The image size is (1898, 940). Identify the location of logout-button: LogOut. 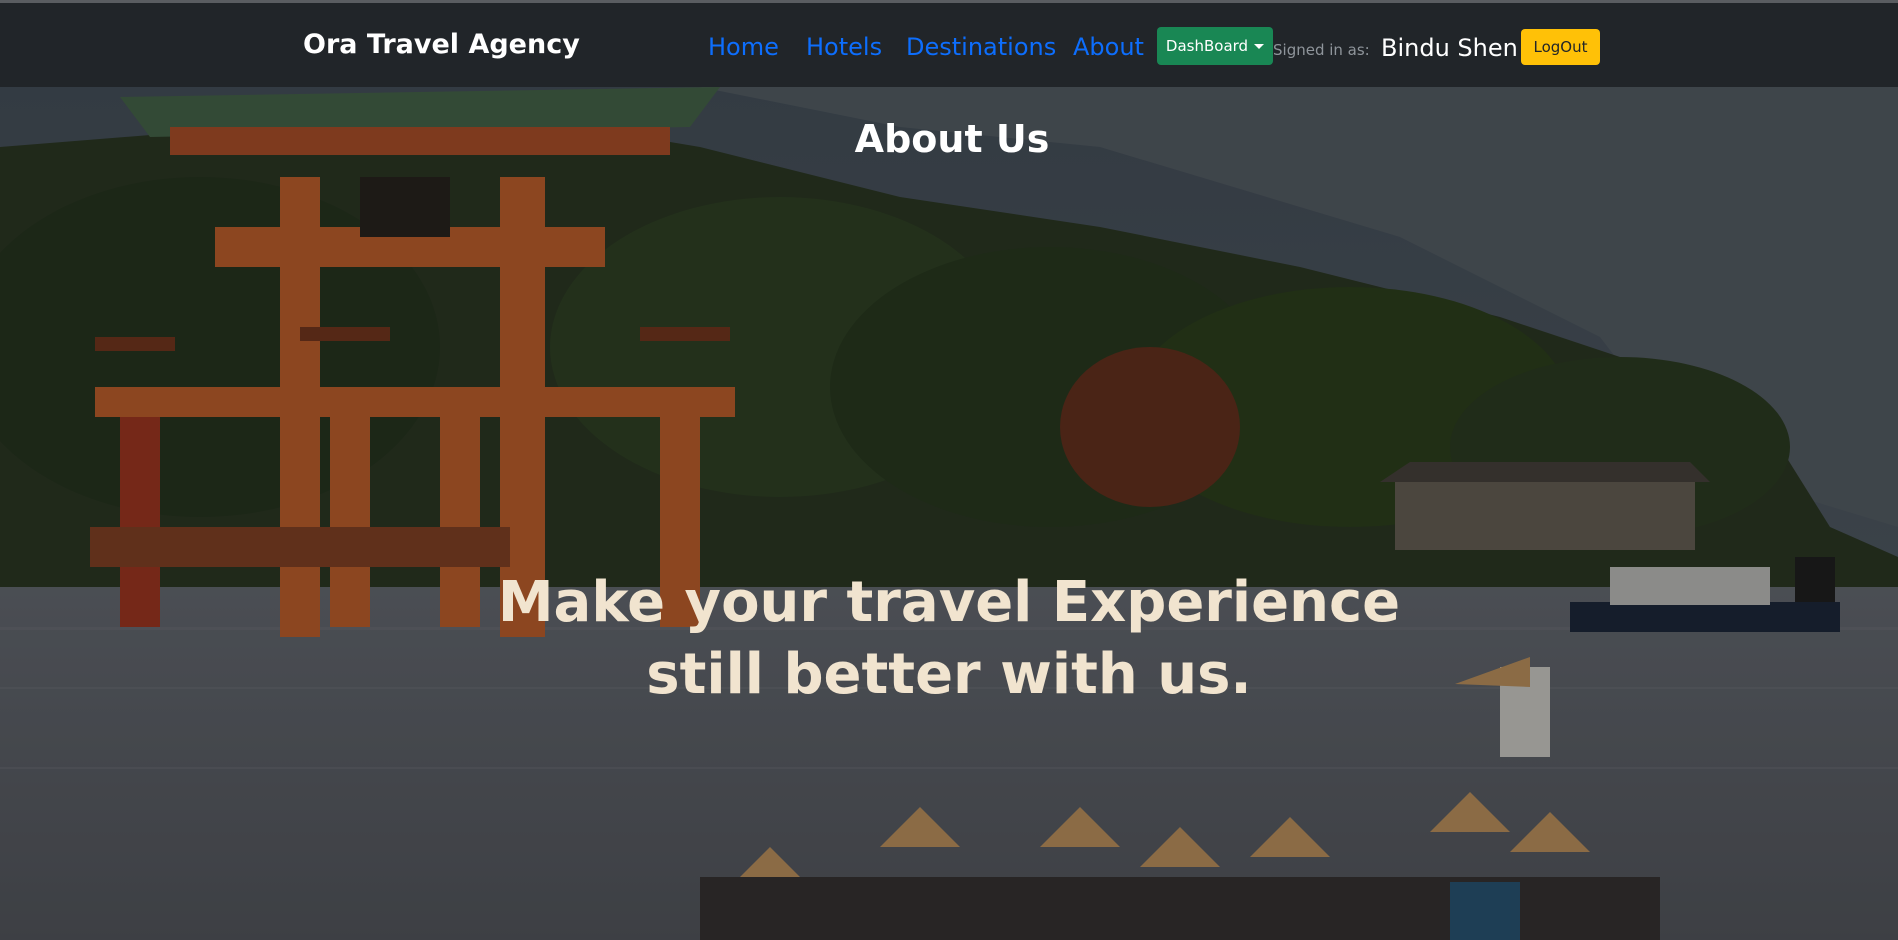
(1560, 47).